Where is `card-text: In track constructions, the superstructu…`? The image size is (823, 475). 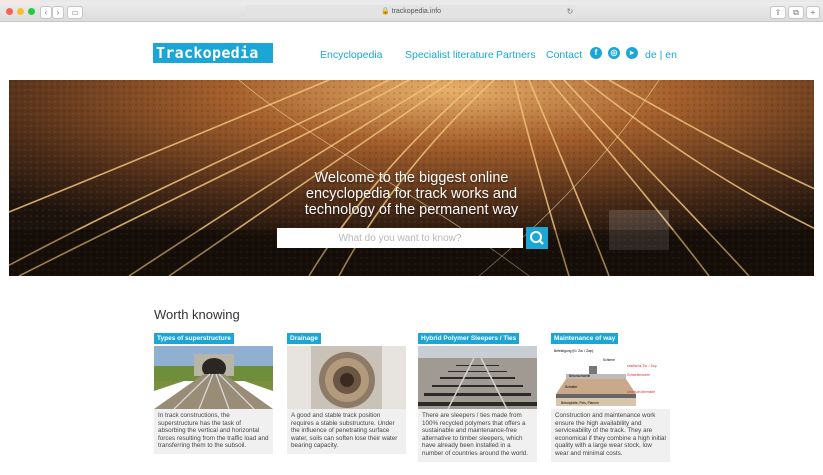 card-text: In track constructions, the superstructu… is located at coordinates (213, 431).